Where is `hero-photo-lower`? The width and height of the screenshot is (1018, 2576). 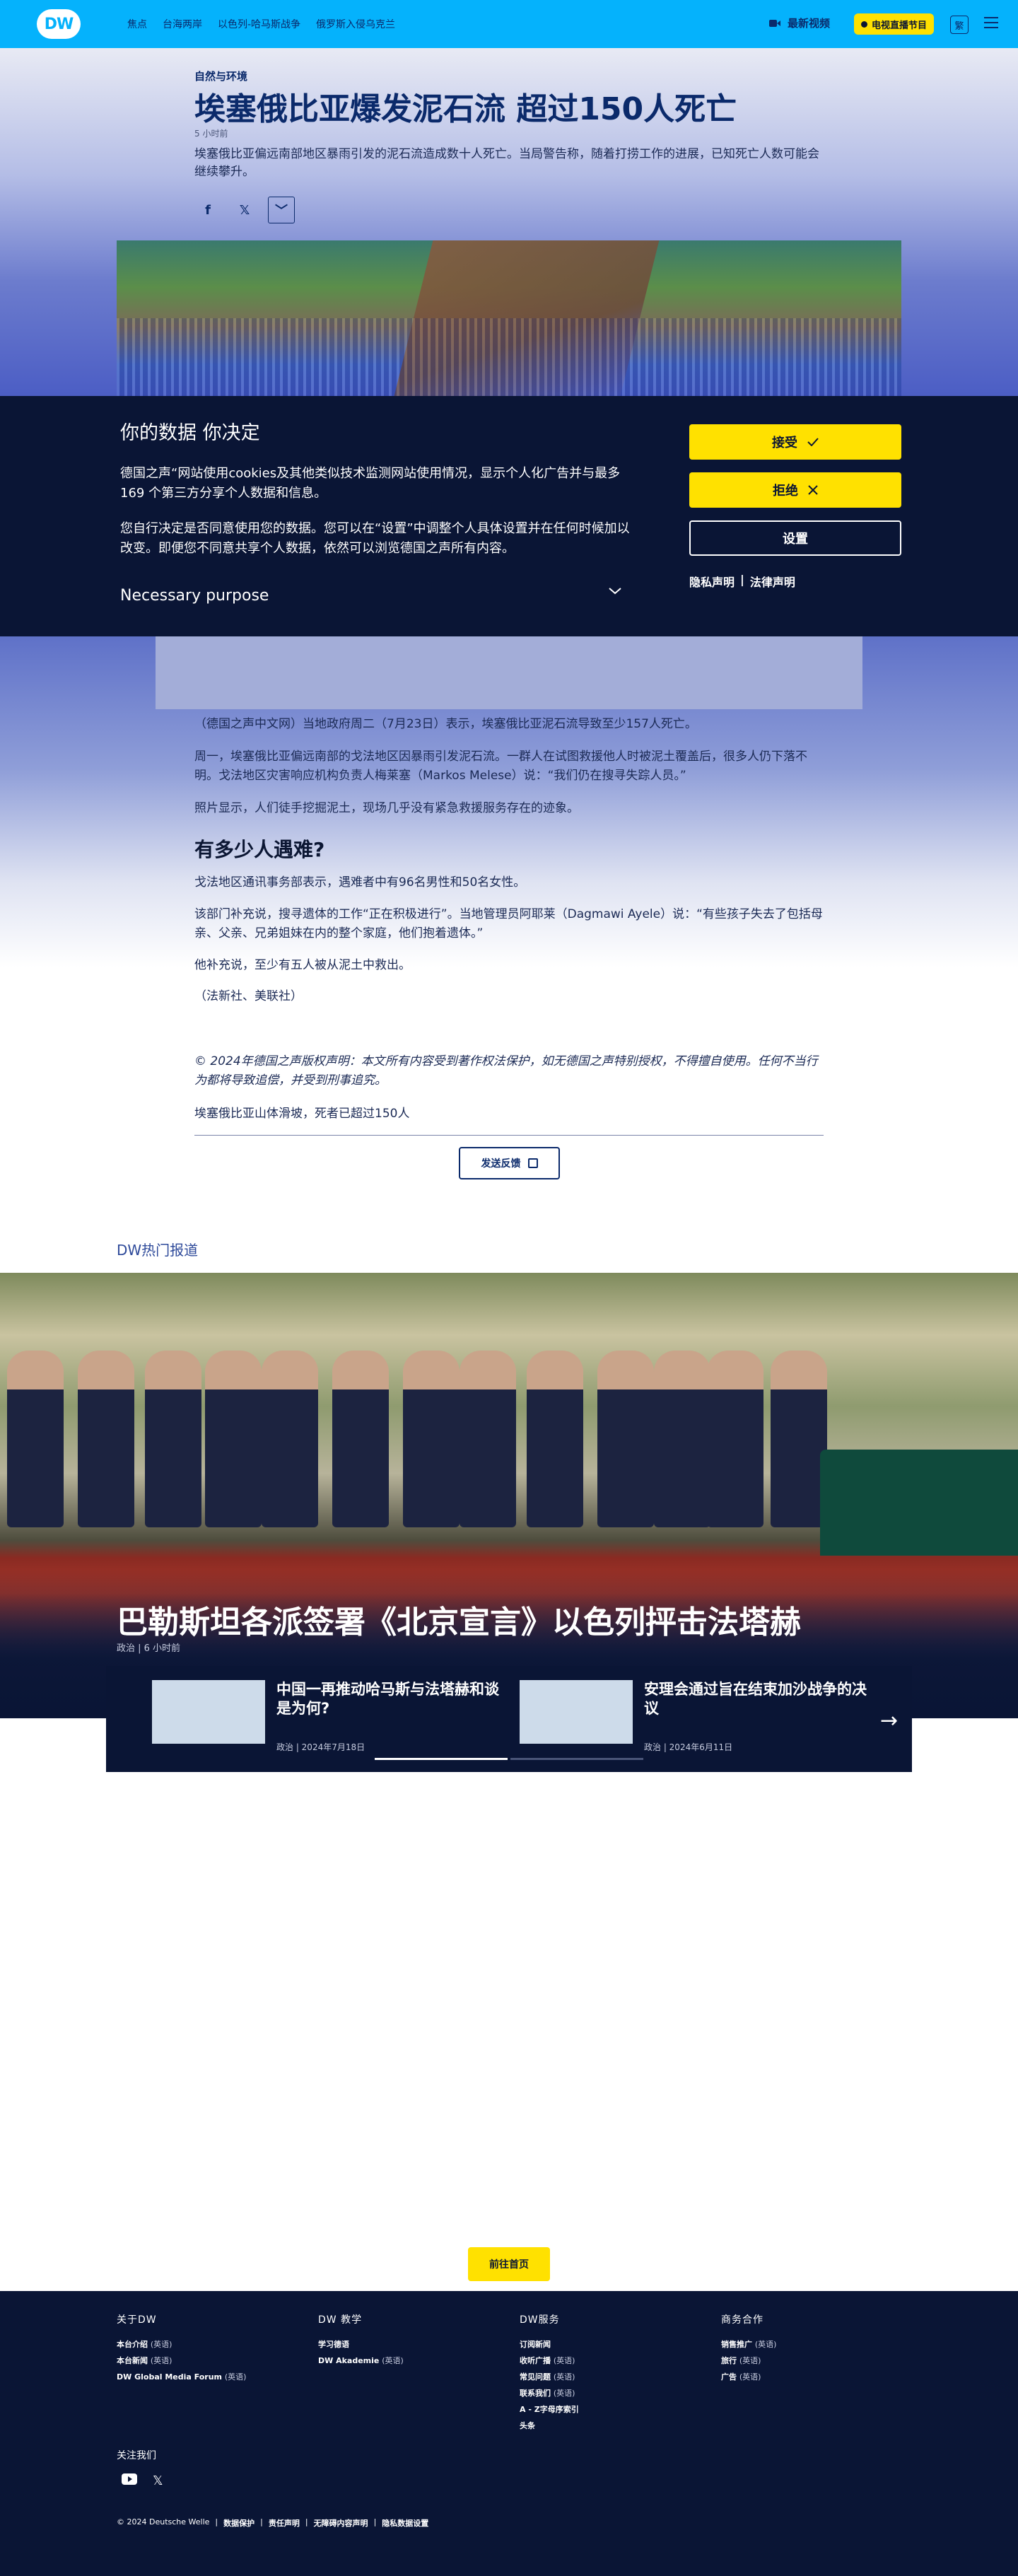
hero-photo-lower is located at coordinates (509, 672).